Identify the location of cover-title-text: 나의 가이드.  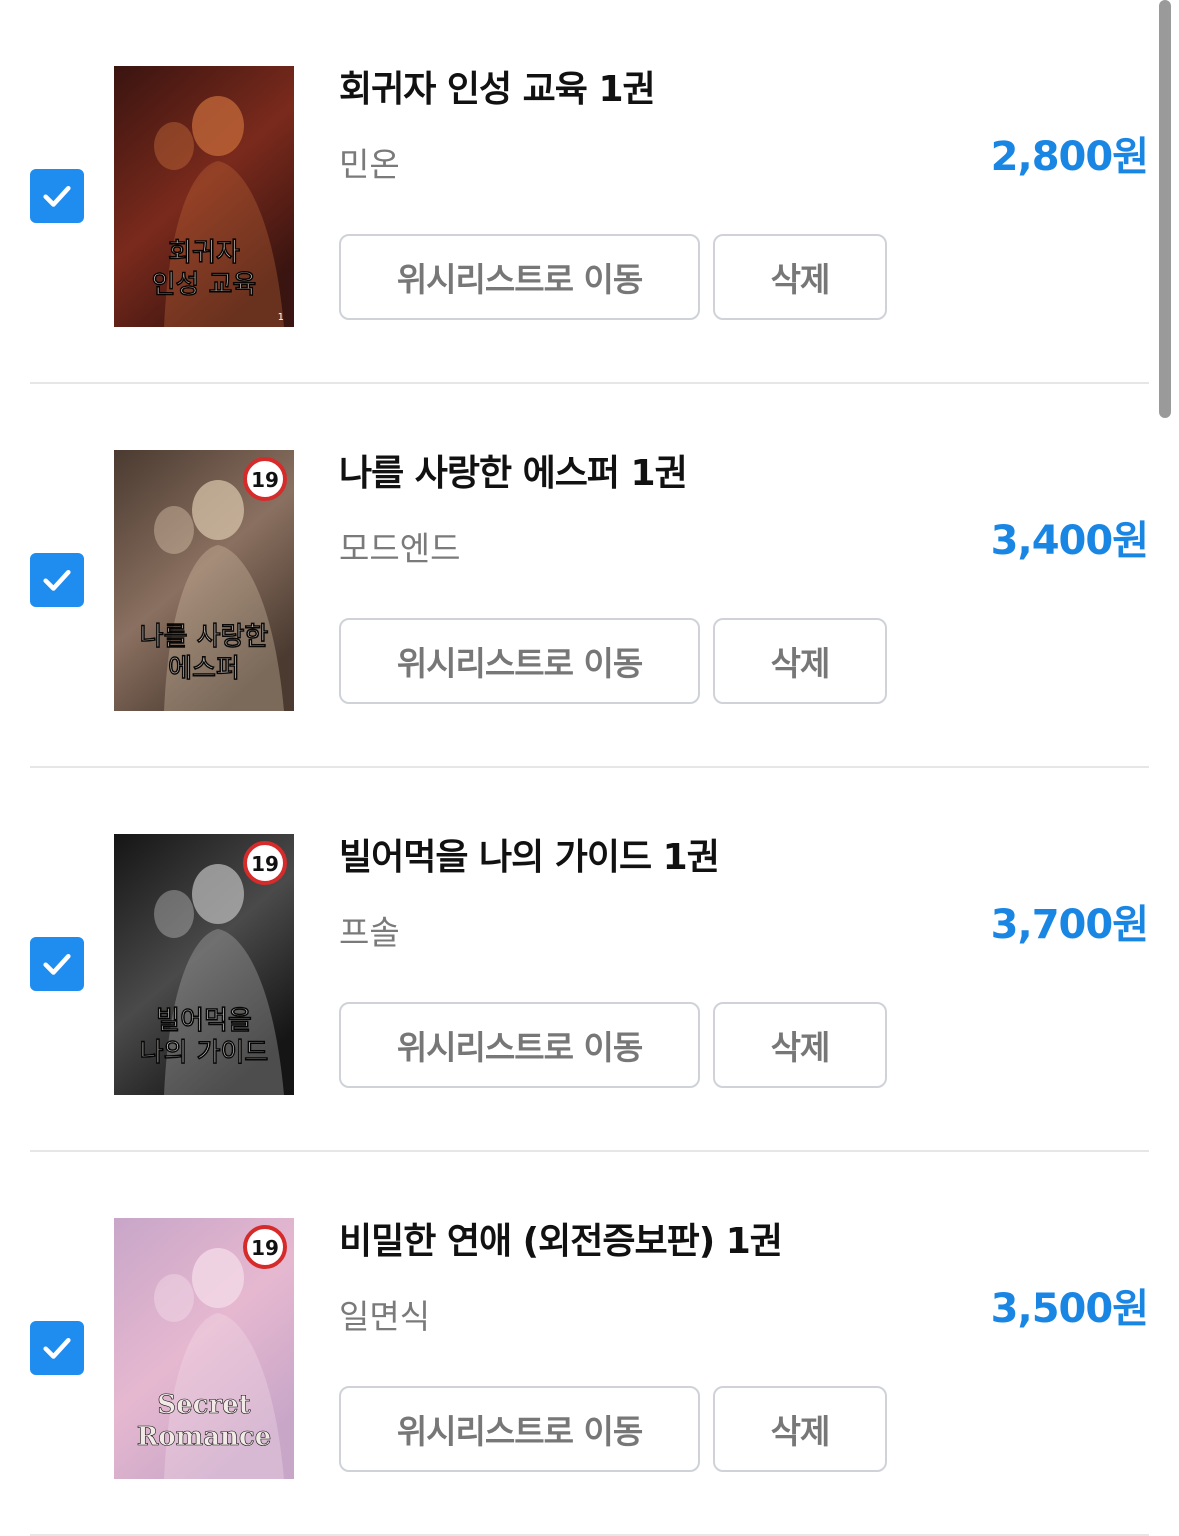
(204, 1053).